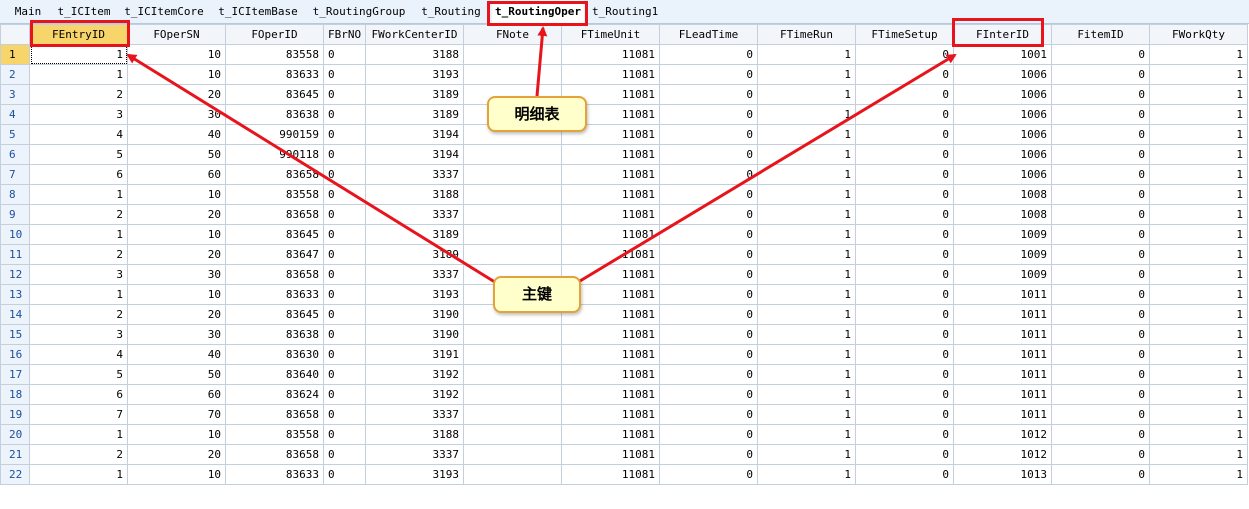 The image size is (1249, 509). What do you see at coordinates (258, 11) in the screenshot?
I see `tab-t-icitembase: t_ICItemBase` at bounding box center [258, 11].